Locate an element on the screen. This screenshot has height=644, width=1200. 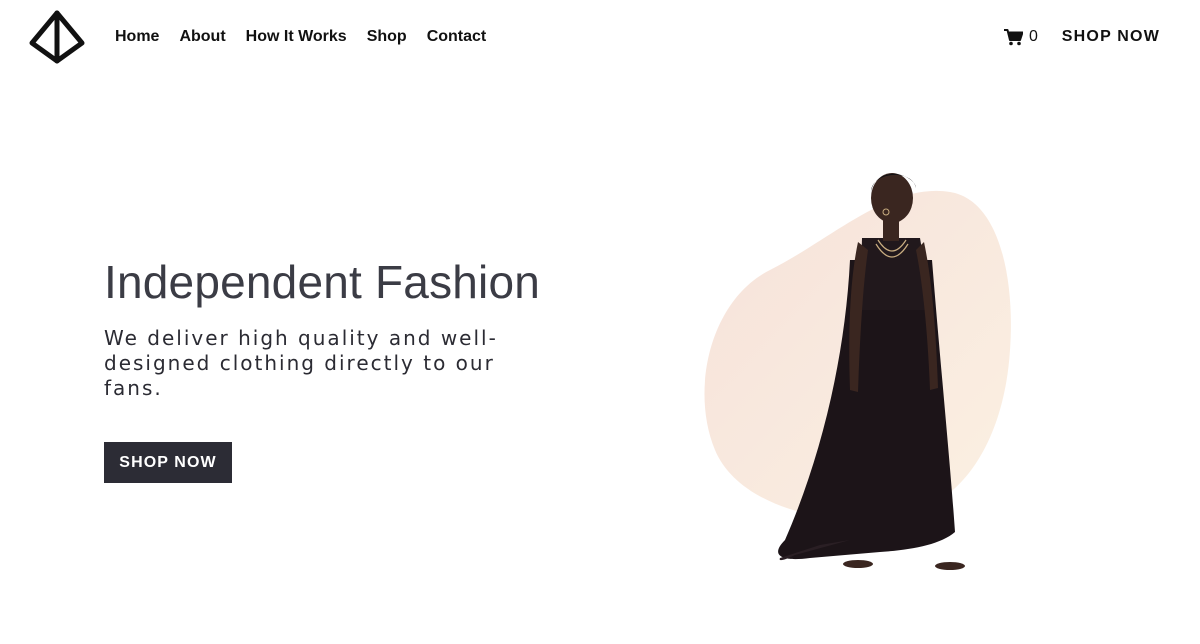
nav-contact: Contact is located at coordinates (457, 37).